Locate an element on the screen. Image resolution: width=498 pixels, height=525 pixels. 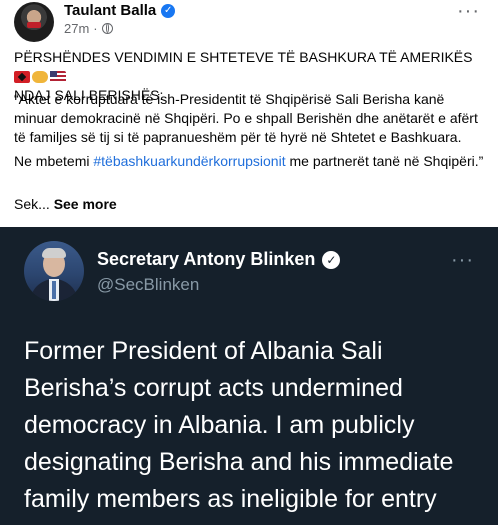
author-avatar is located at coordinates (34, 22).